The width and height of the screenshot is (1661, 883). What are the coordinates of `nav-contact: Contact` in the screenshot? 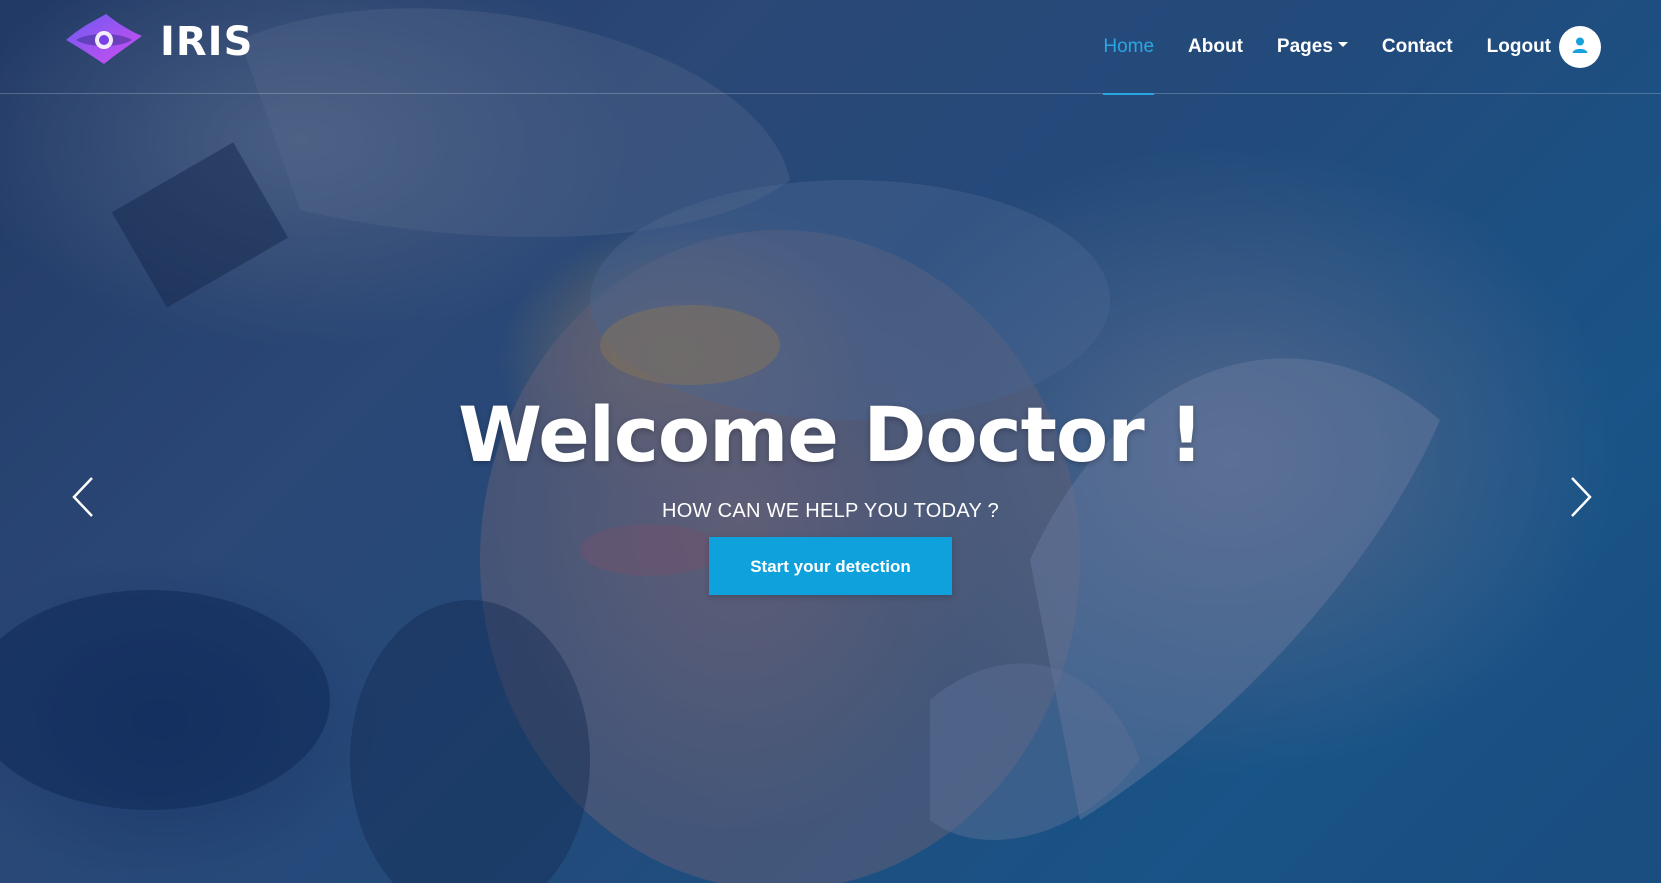 It's located at (1417, 47).